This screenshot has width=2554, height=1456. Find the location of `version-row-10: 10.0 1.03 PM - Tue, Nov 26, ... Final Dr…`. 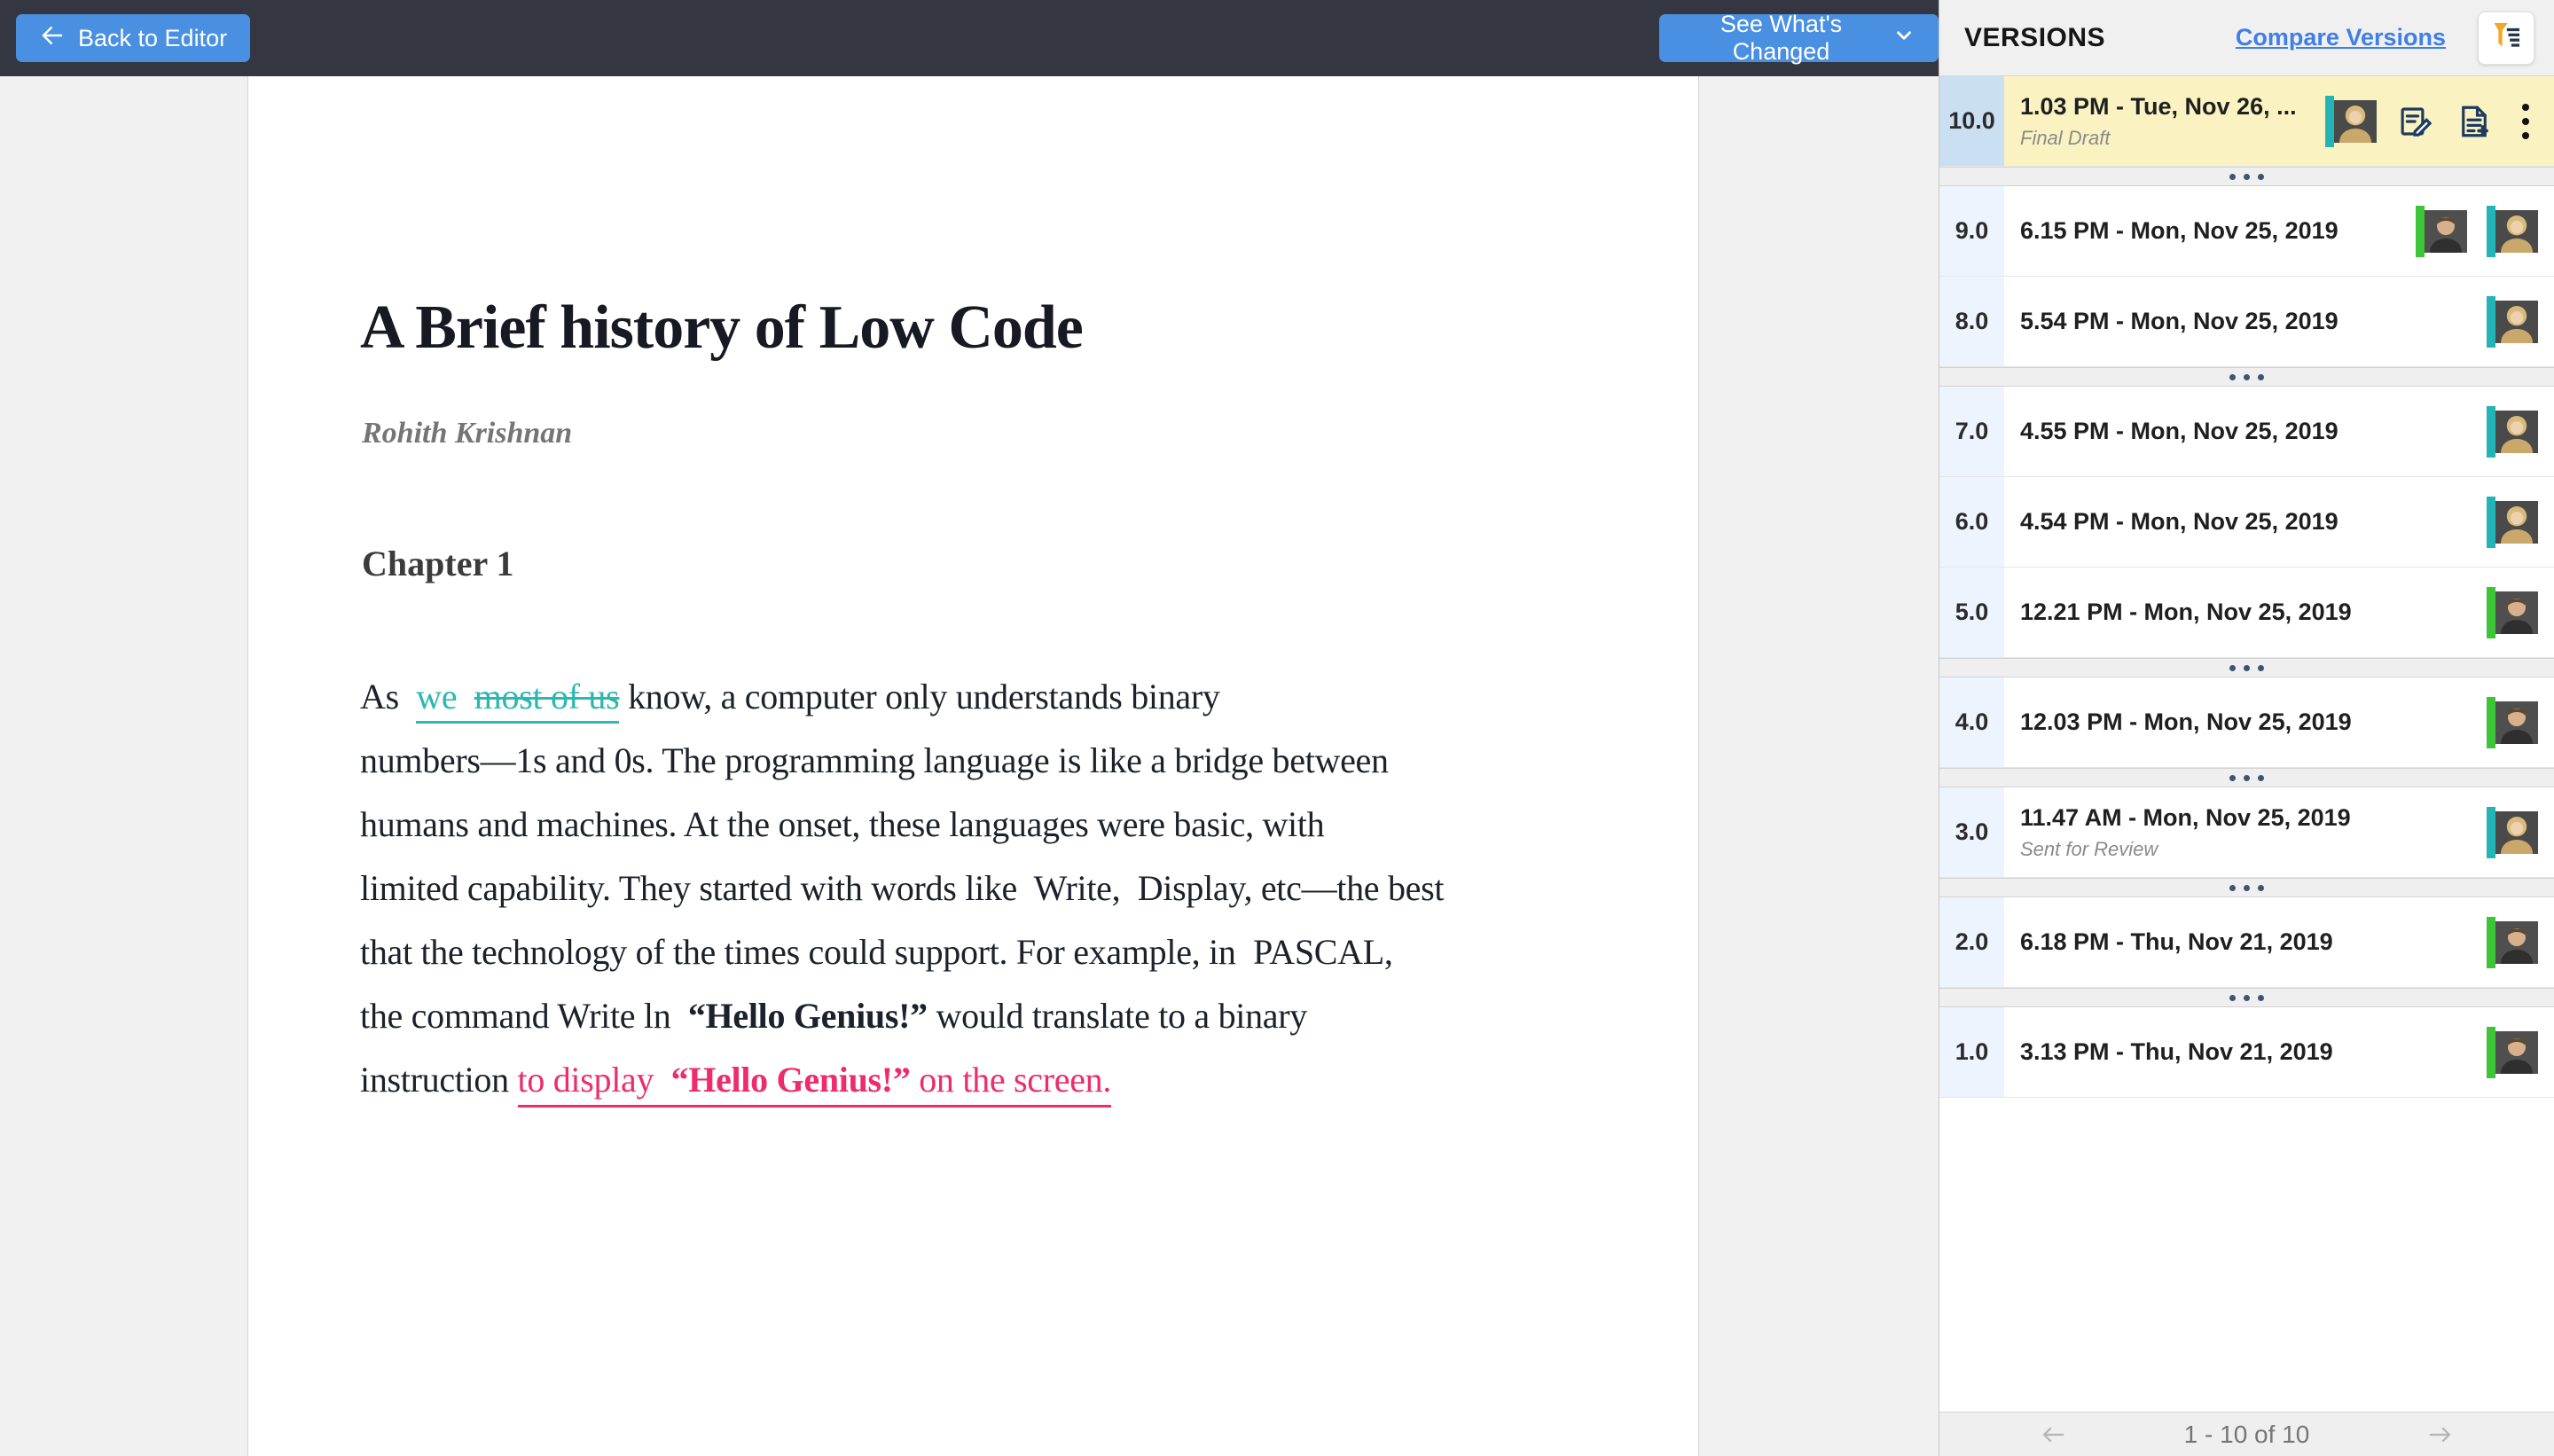

version-row-10: 10.0 1.03 PM - Tue, Nov 26, ... Final Dr… is located at coordinates (2246, 121).